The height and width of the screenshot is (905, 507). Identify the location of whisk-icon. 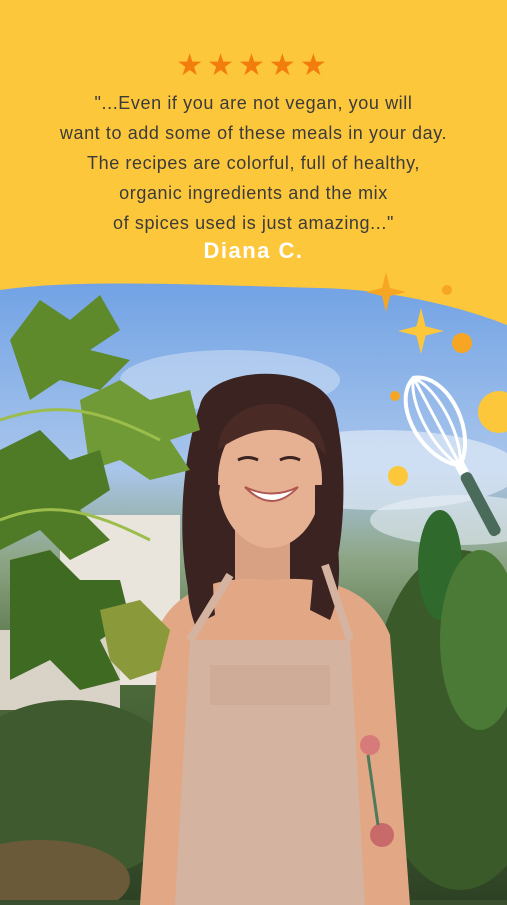
(452, 456).